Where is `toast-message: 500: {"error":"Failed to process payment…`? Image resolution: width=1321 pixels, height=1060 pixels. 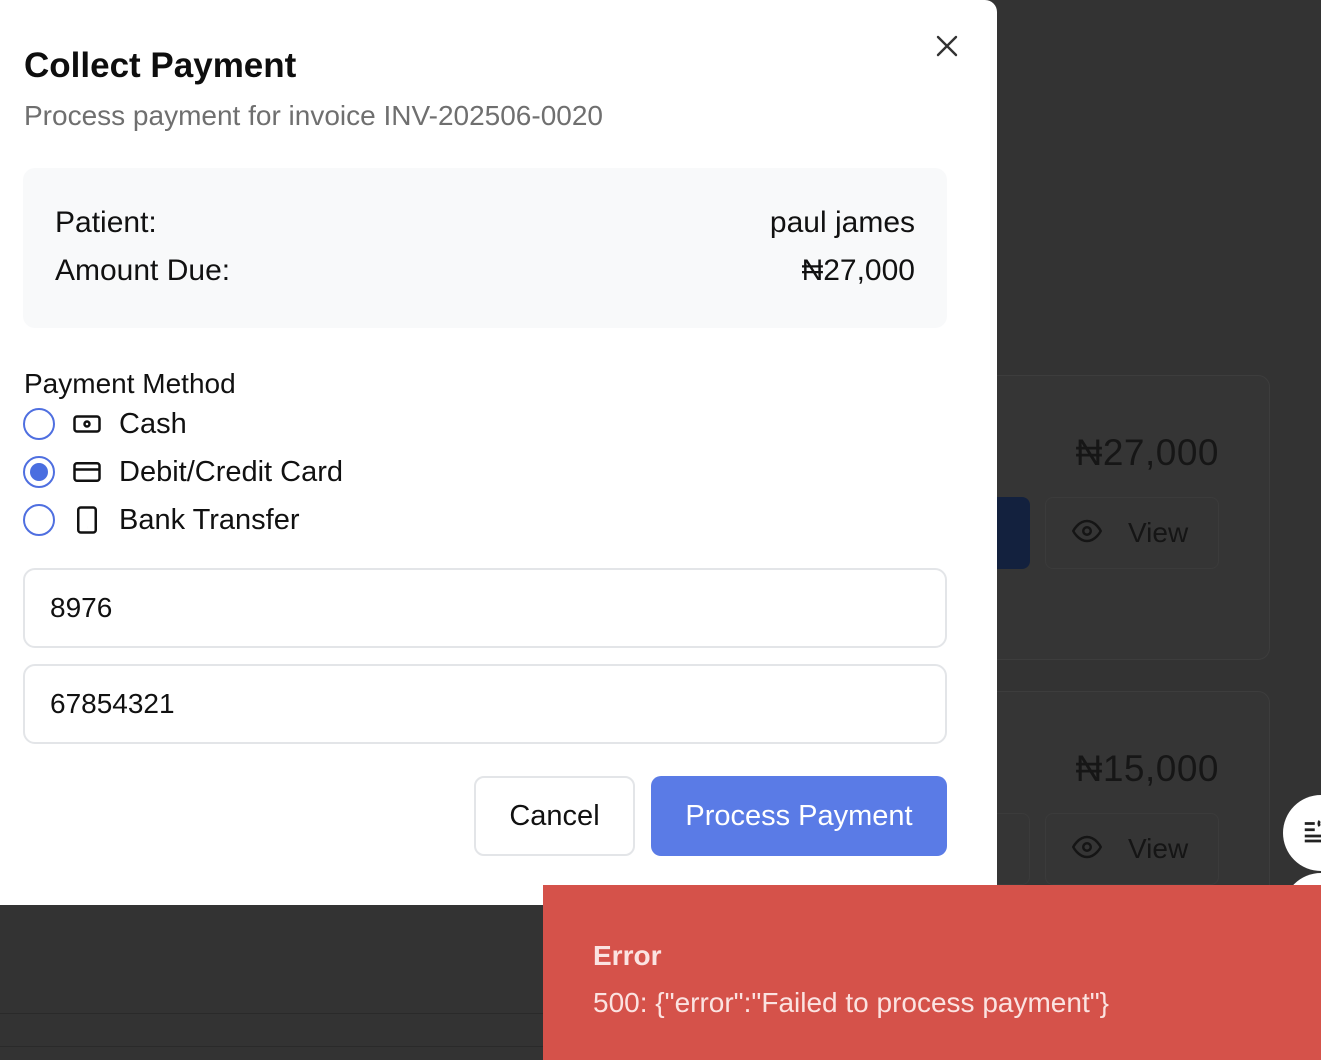 toast-message: 500: {"error":"Failed to process payment… is located at coordinates (851, 1002).